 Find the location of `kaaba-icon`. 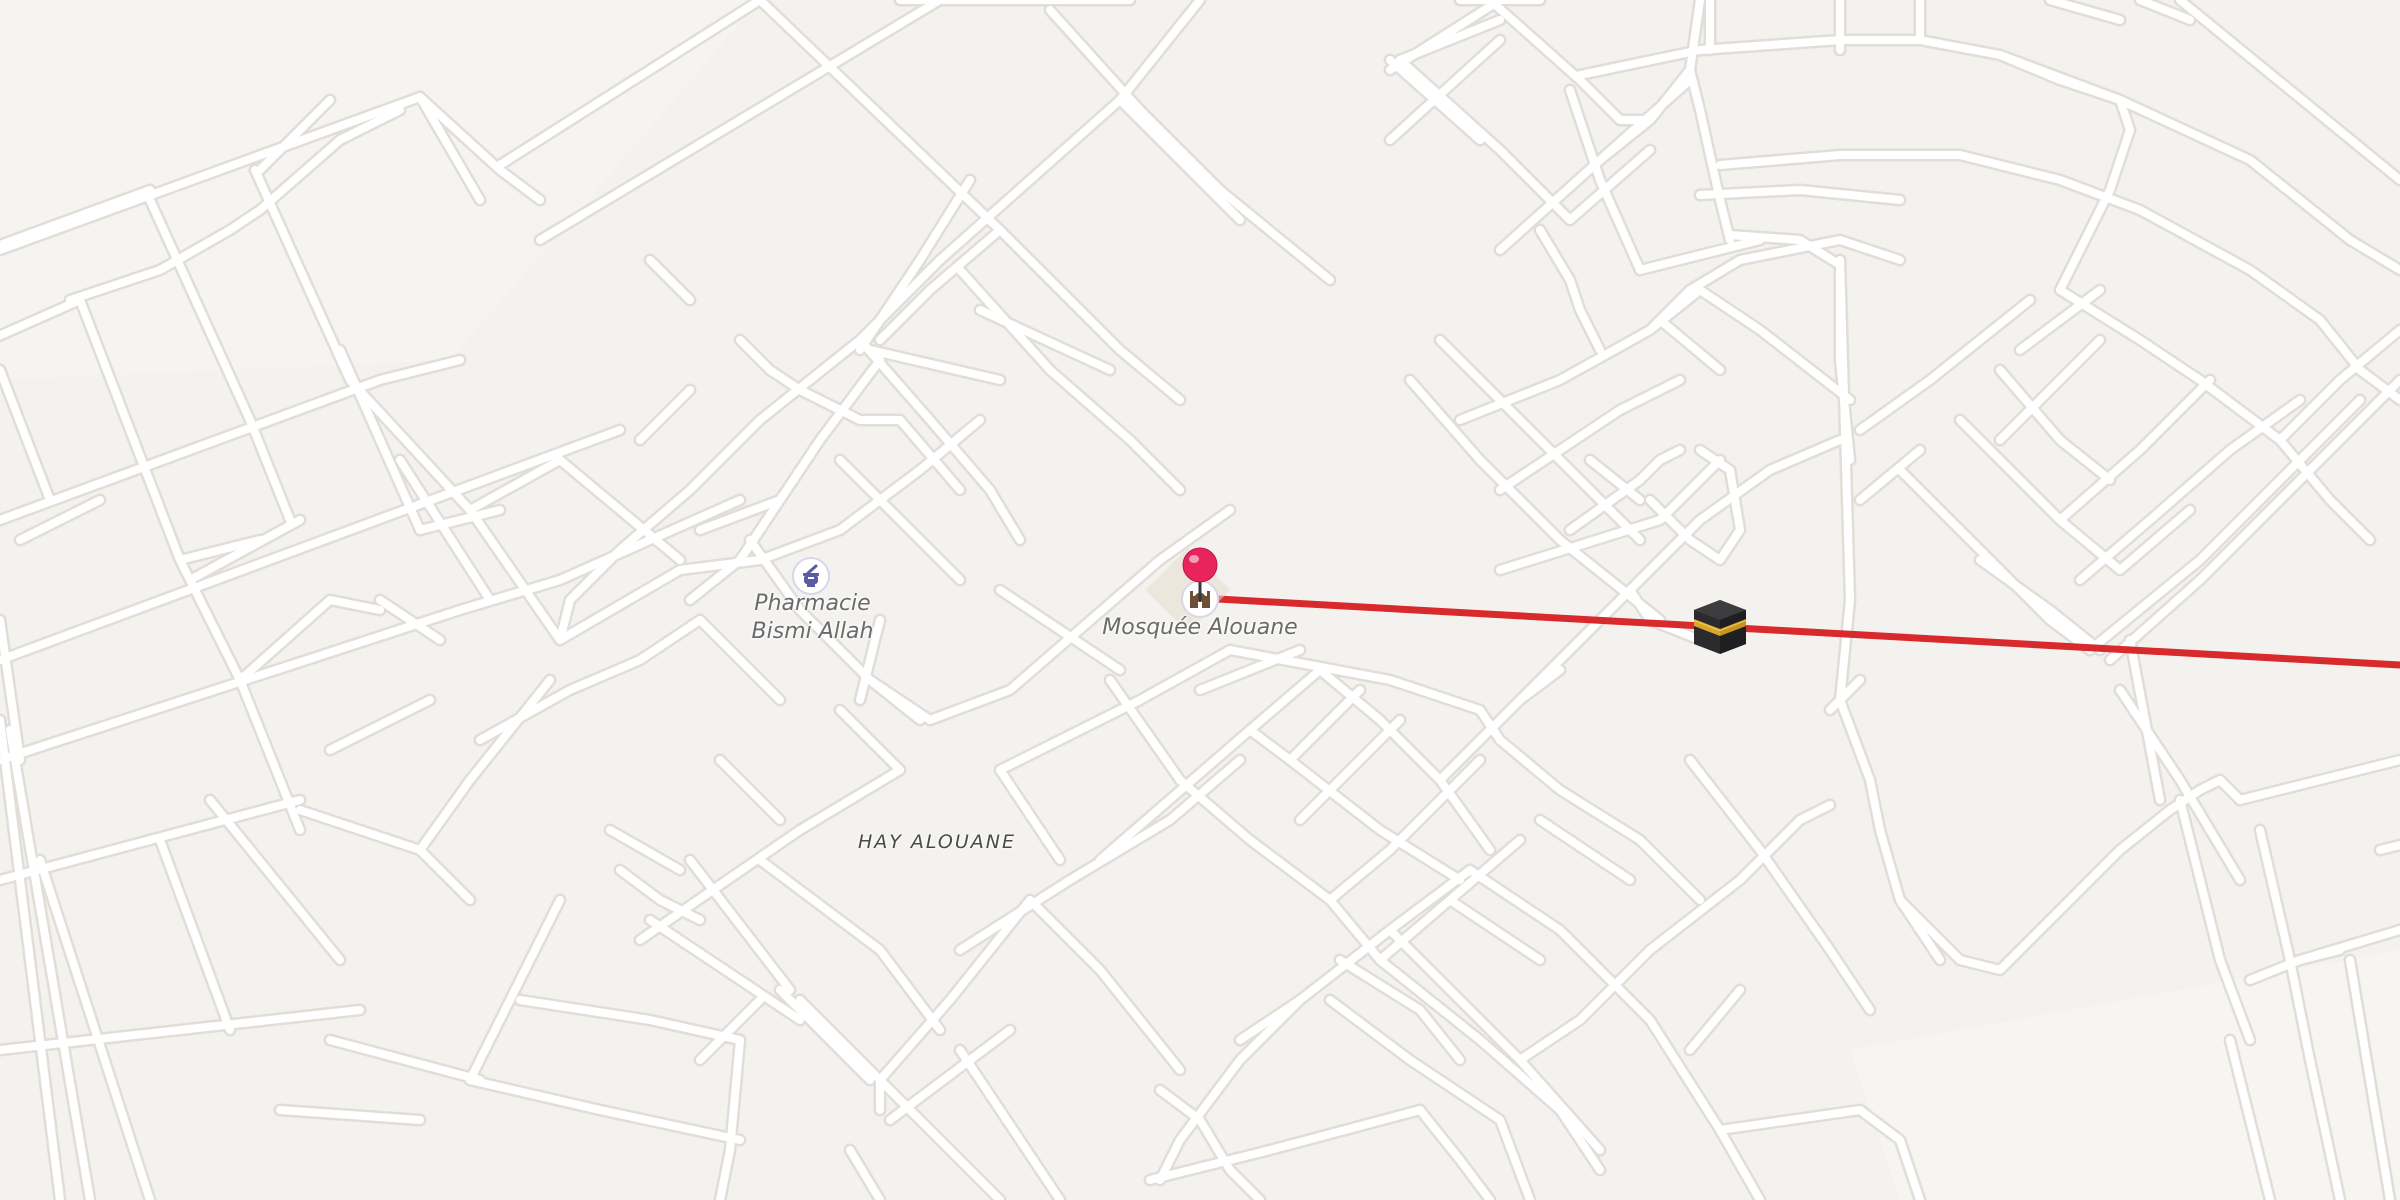

kaaba-icon is located at coordinates (1720, 627).